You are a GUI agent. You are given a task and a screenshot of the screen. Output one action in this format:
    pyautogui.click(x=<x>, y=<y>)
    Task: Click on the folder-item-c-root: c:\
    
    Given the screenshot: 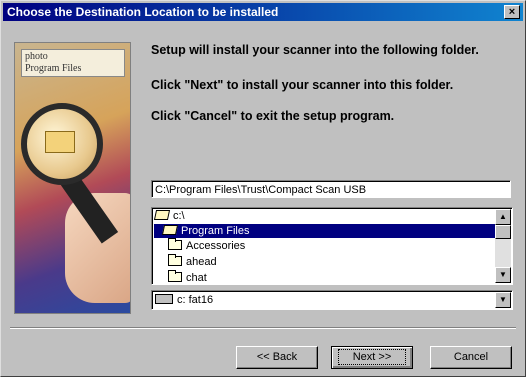 What is the action you would take?
    pyautogui.click(x=169, y=216)
    